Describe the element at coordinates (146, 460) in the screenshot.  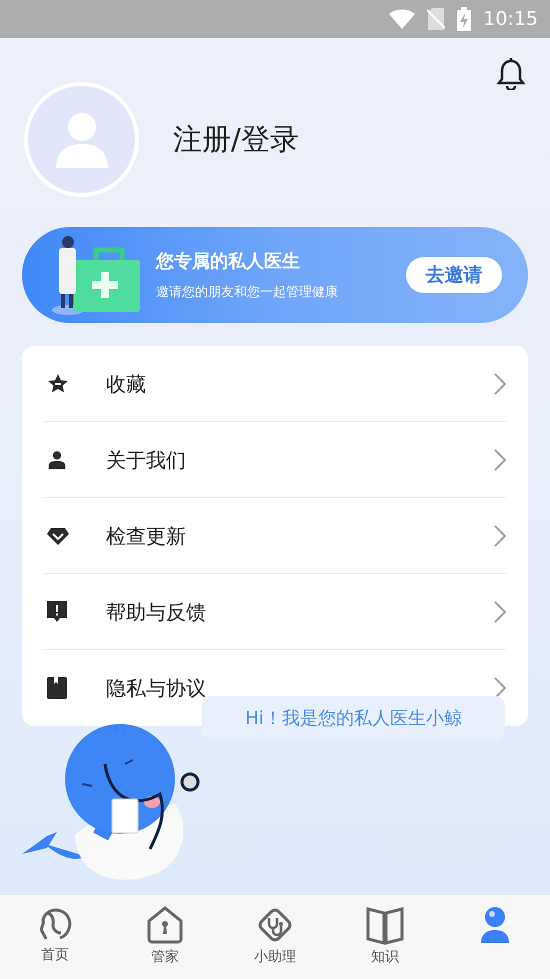
I see `menu-label: 关于我们` at that location.